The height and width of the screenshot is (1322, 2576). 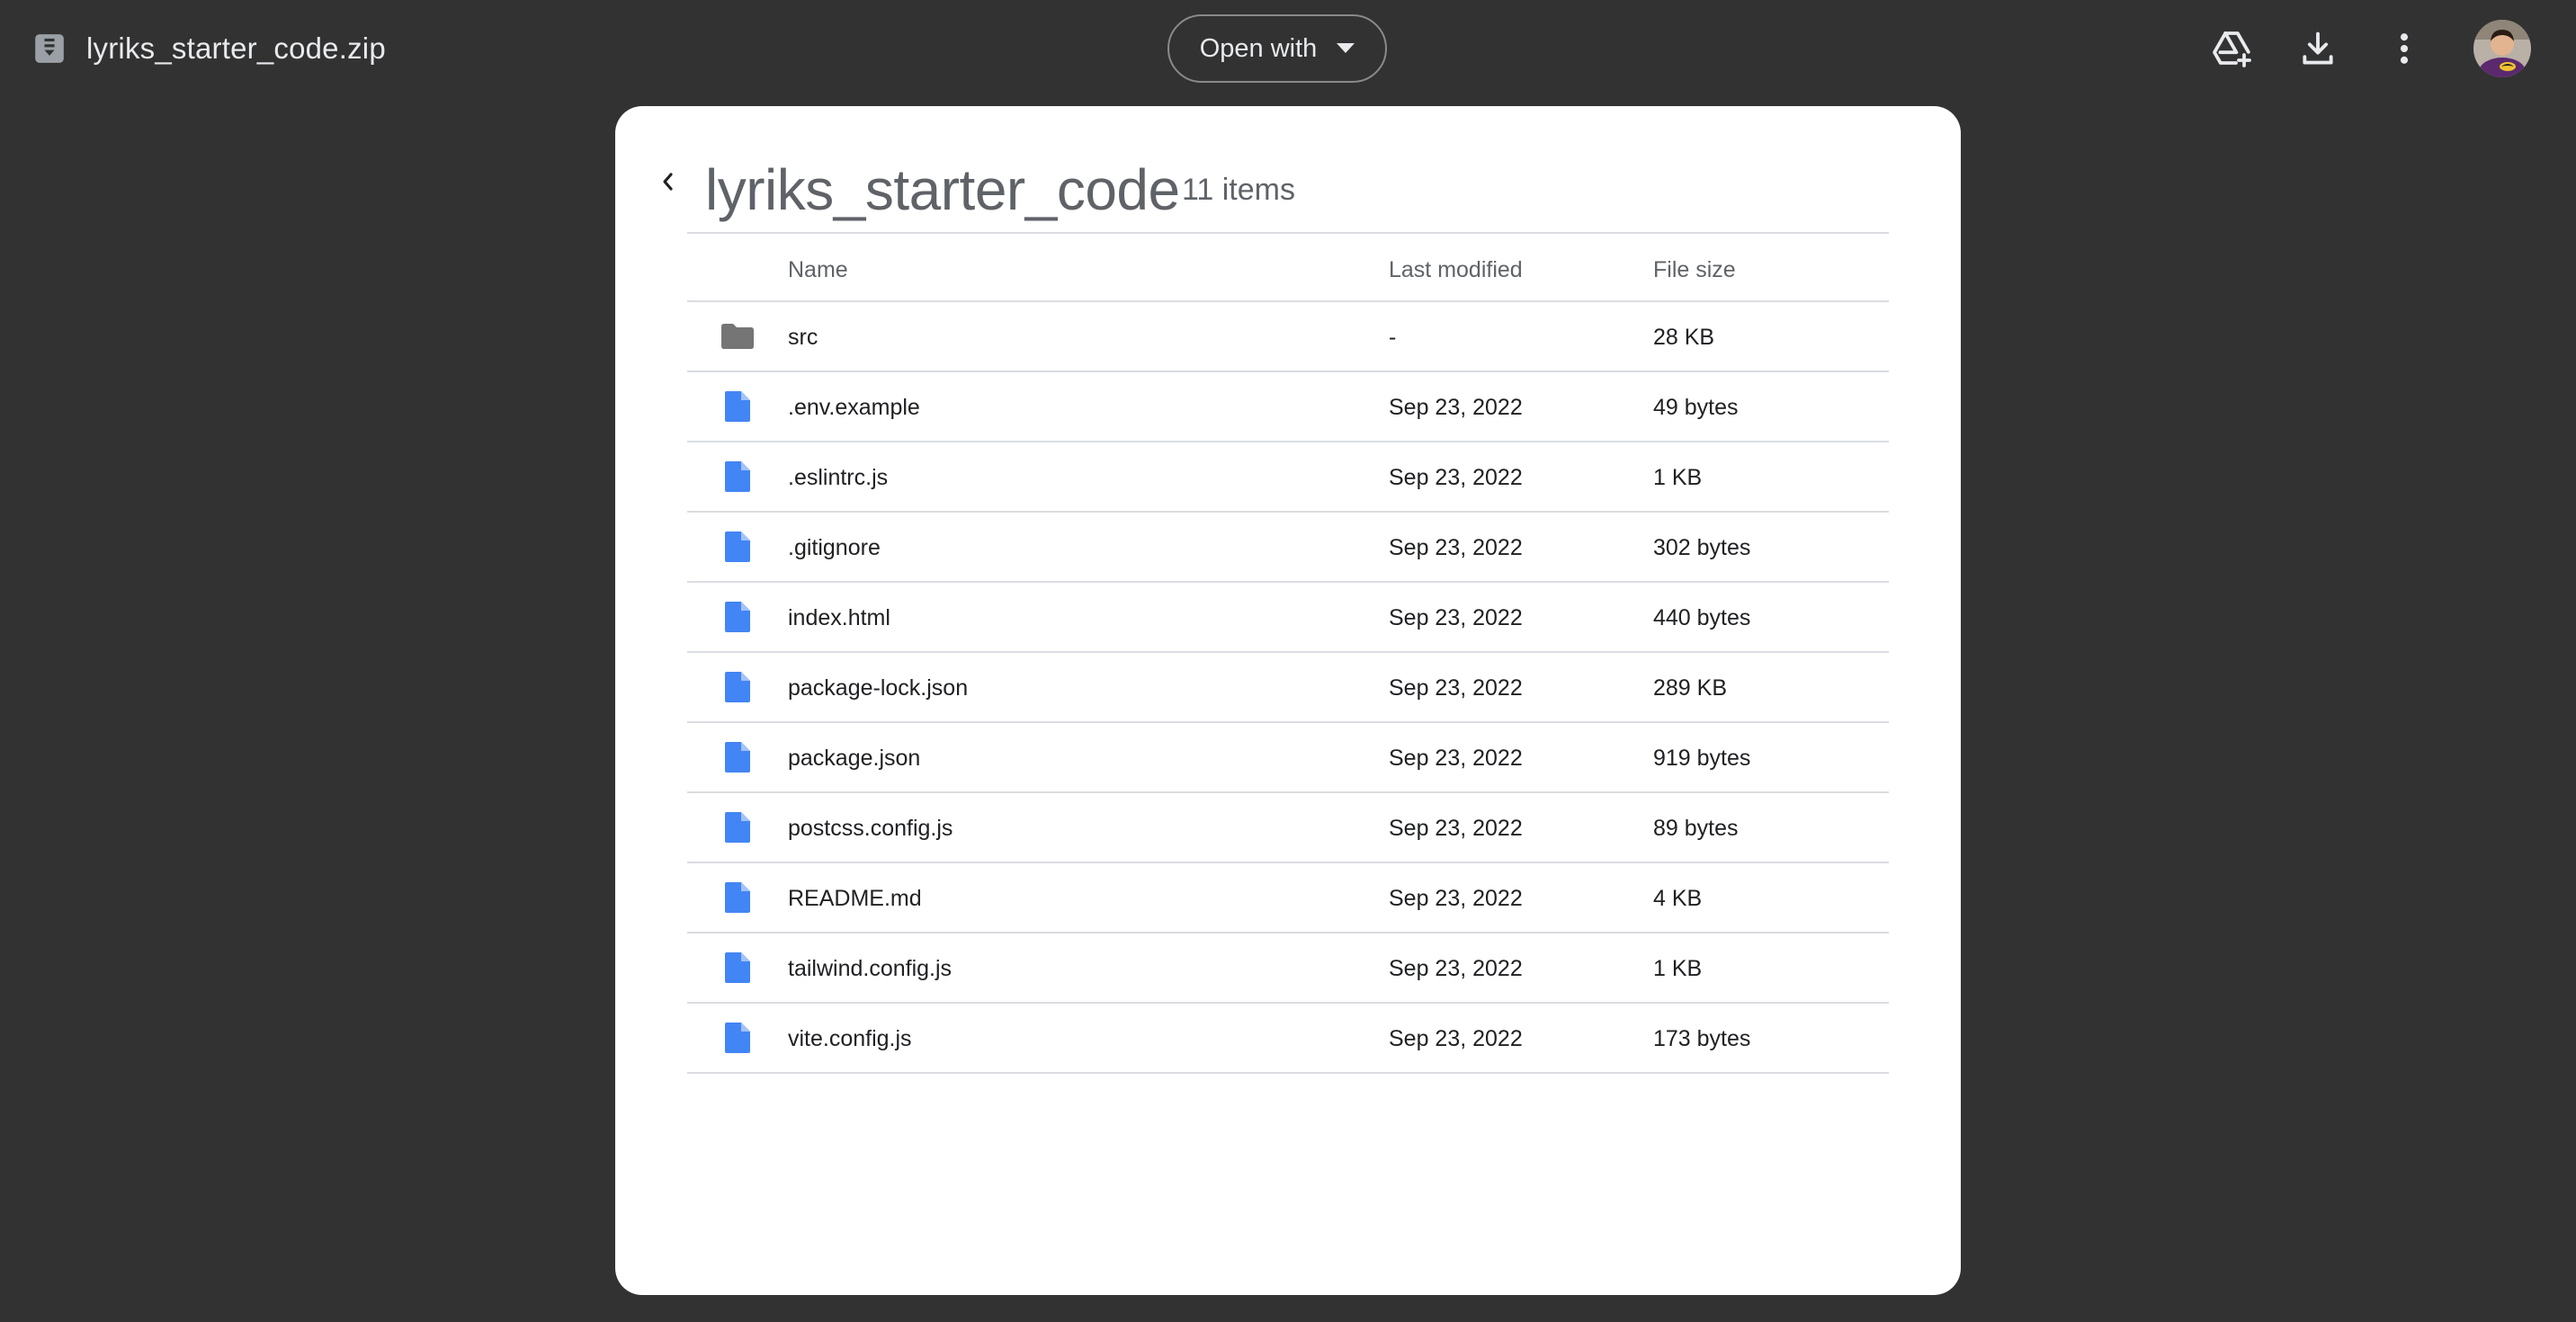 I want to click on file-title: lyriks_starter_code.zip, so click(x=209, y=48).